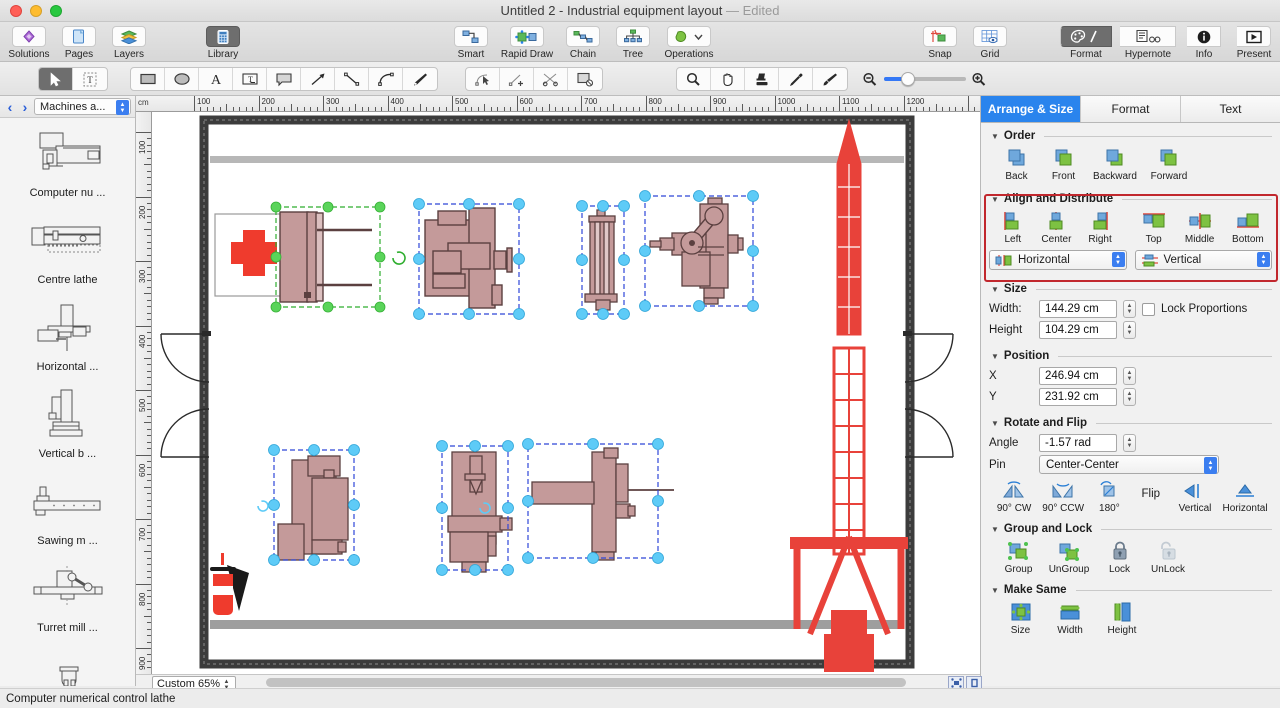 Image resolution: width=1280 pixels, height=708 pixels. Describe the element at coordinates (79, 41) in the screenshot. I see `toolbar-button-pages: Pages` at that location.